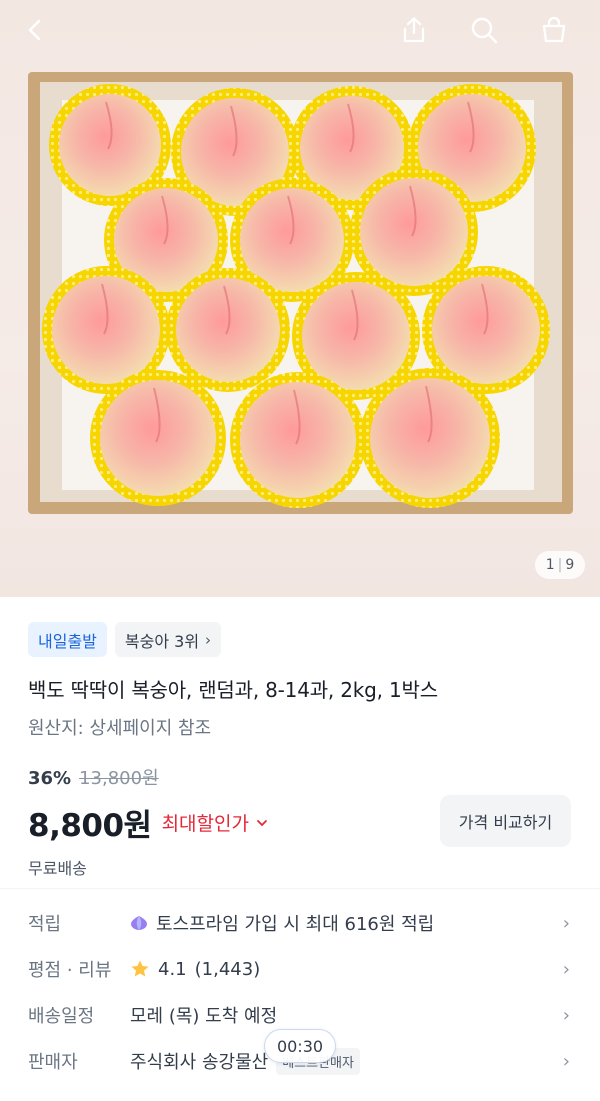  I want to click on back-button, so click(36, 30).